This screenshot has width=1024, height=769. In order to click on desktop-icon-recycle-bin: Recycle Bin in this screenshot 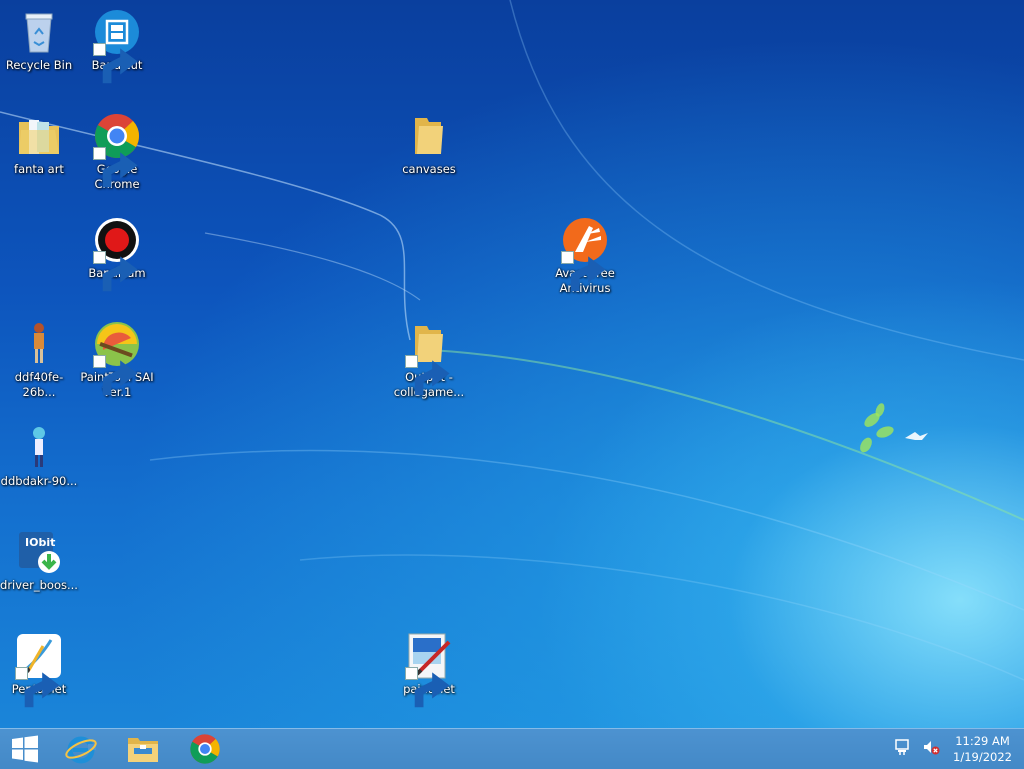, I will do `click(39, 40)`.